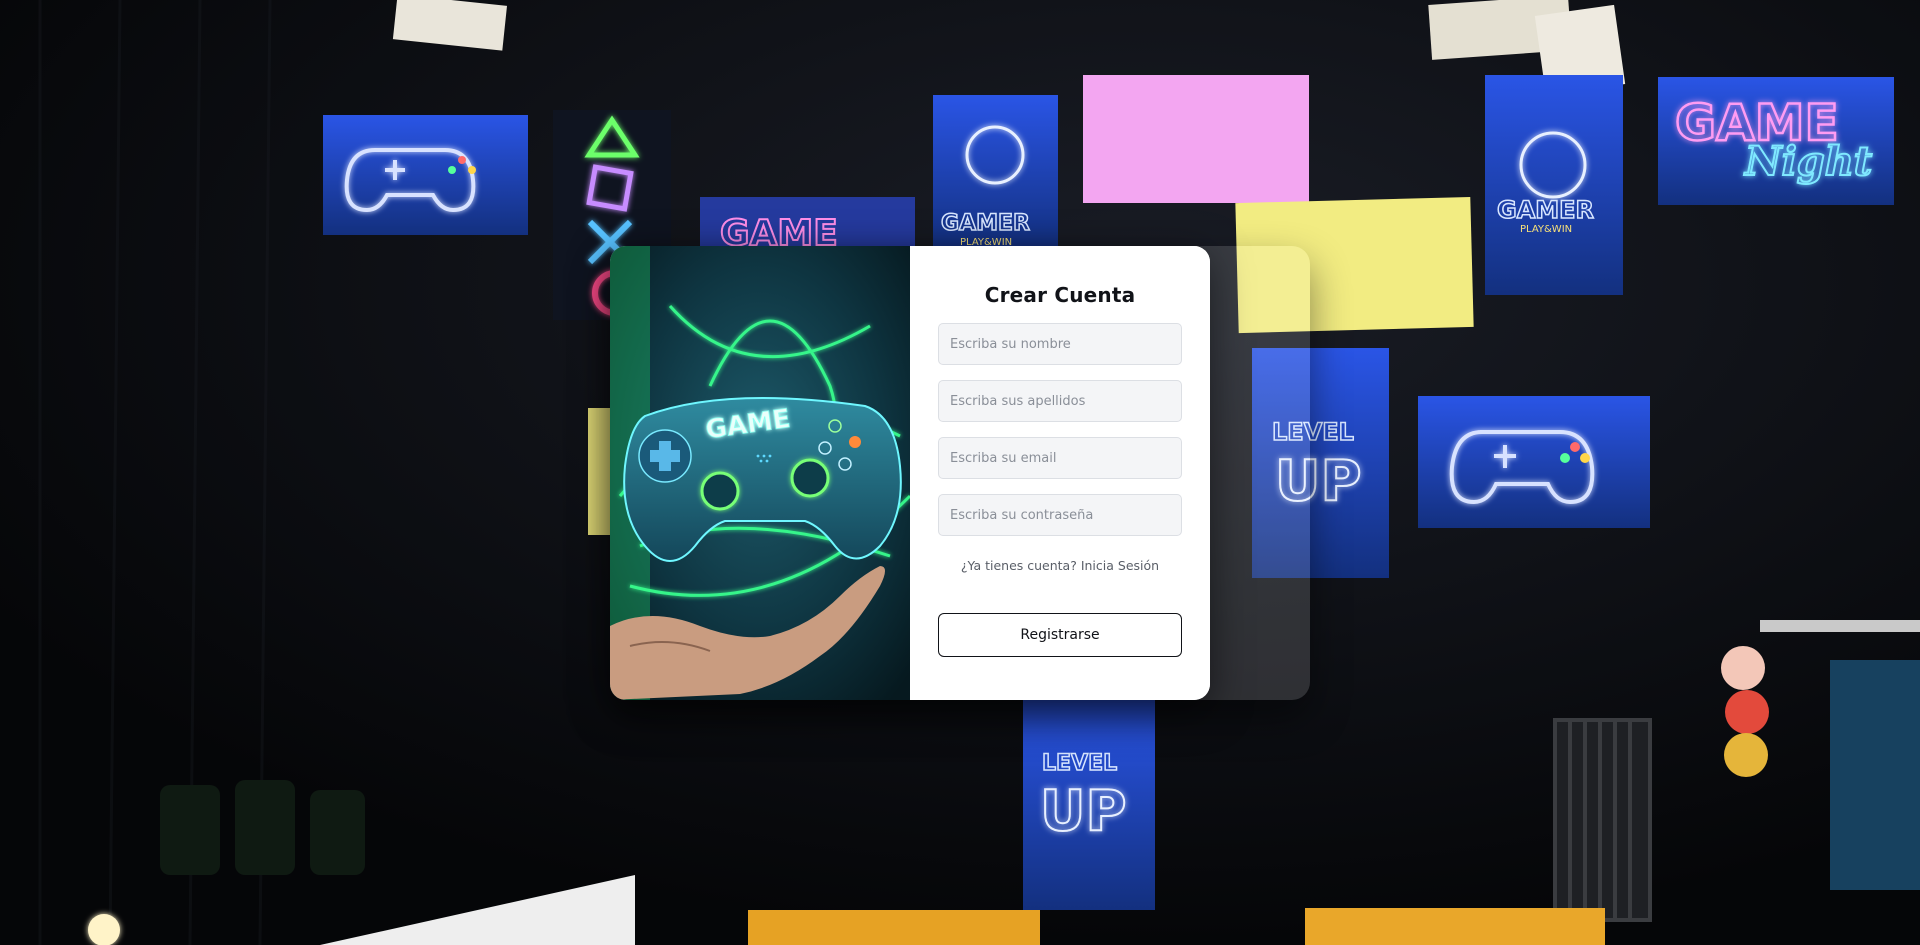 The image size is (1920, 945). I want to click on neon-level-up-sign-bottom: LEVEL UP, so click(1089, 805).